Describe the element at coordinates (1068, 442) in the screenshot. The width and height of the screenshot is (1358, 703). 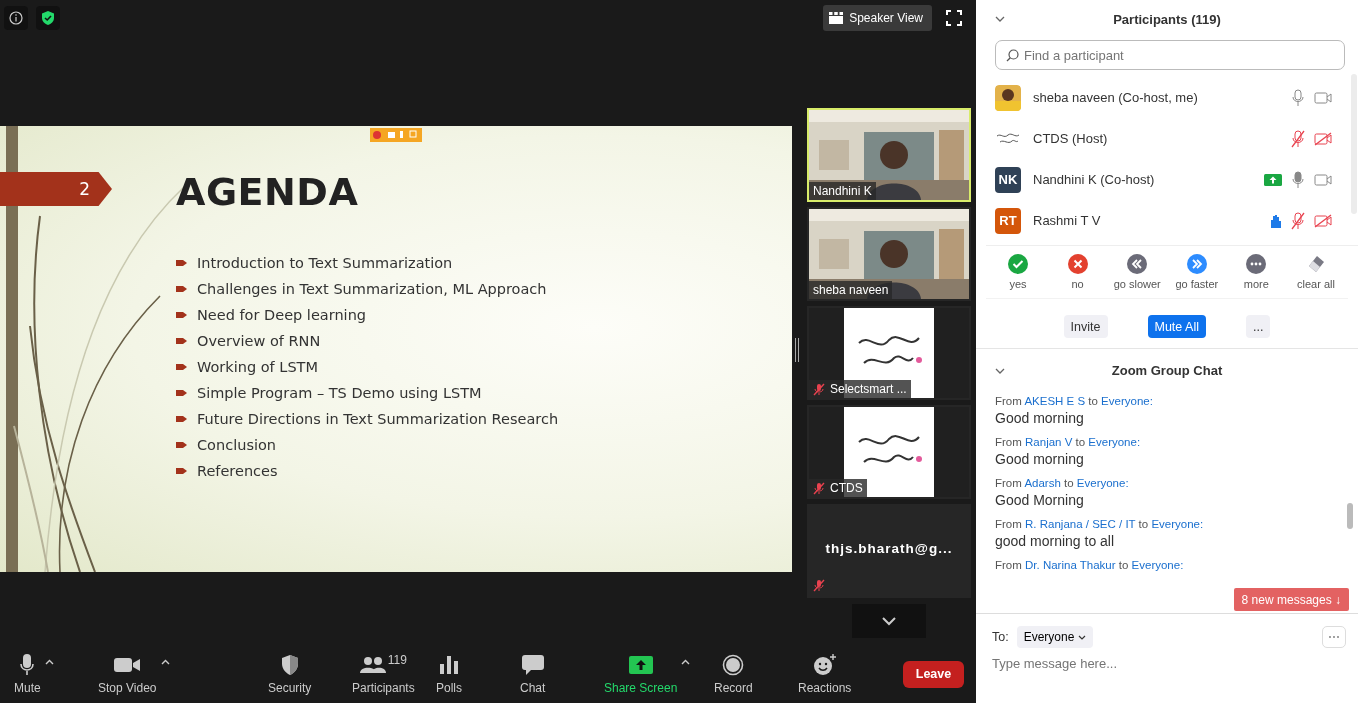
I see `message-header: From Ranjan V to Everyone:` at that location.